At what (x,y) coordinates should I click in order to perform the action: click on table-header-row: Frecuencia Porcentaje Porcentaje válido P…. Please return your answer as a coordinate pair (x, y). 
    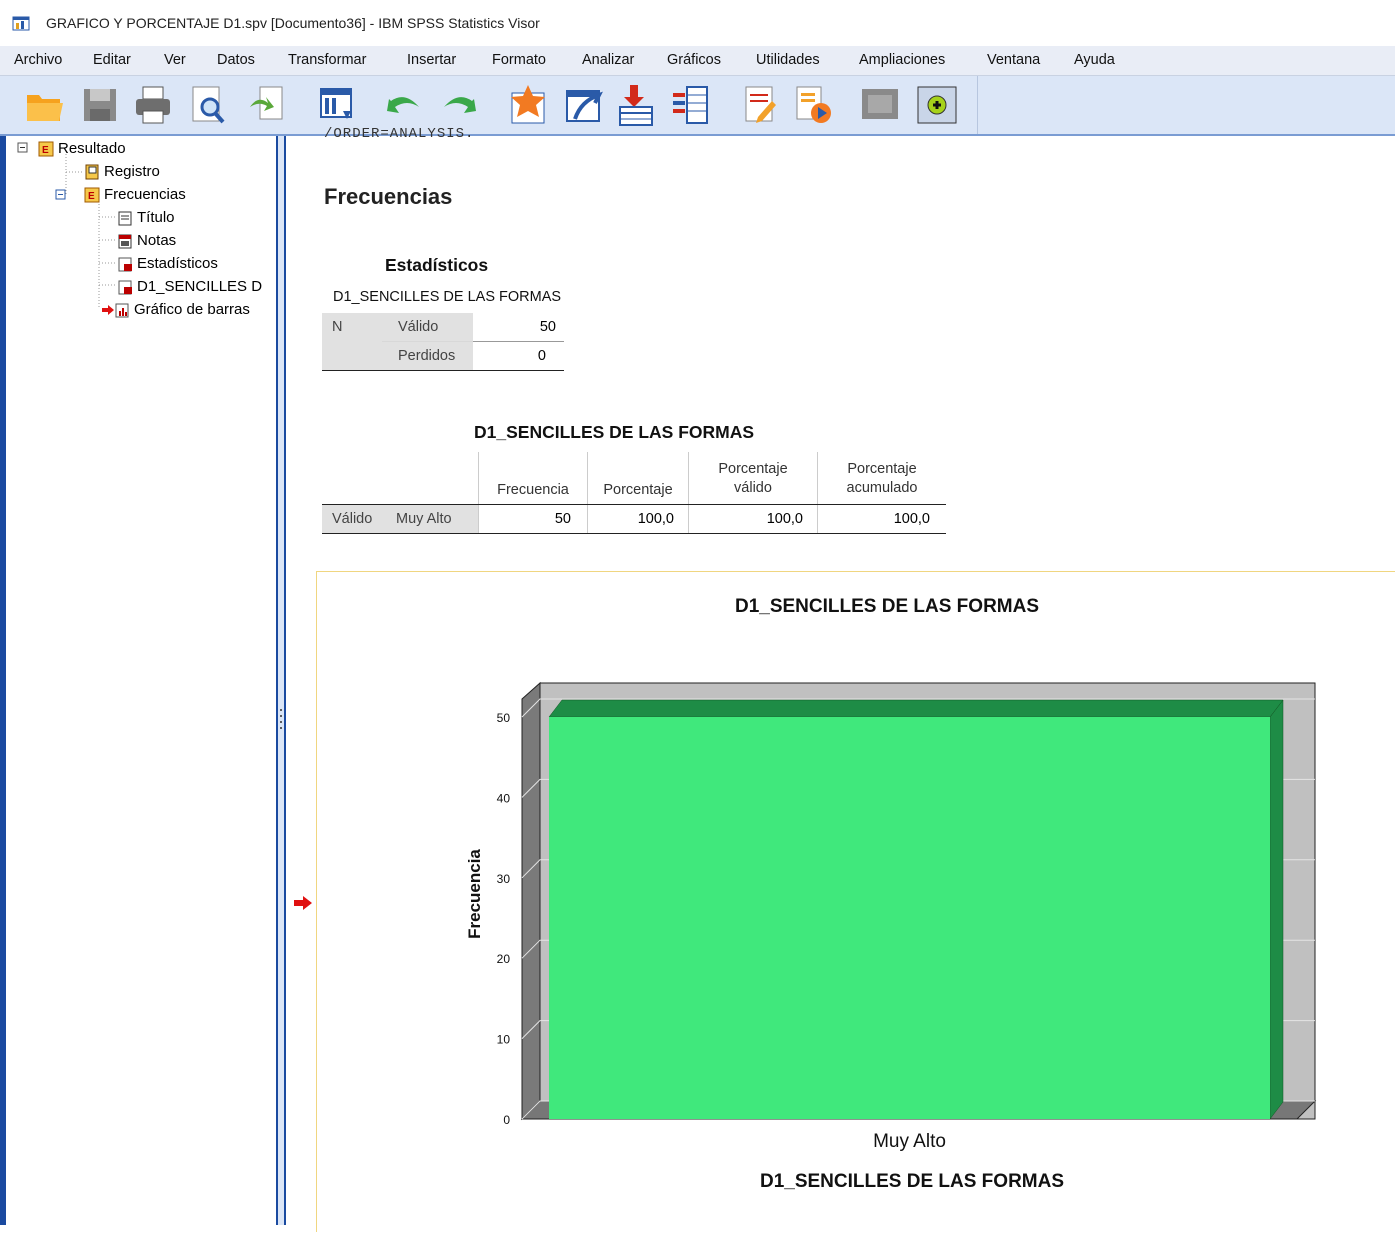
    Looking at the image, I should click on (634, 478).